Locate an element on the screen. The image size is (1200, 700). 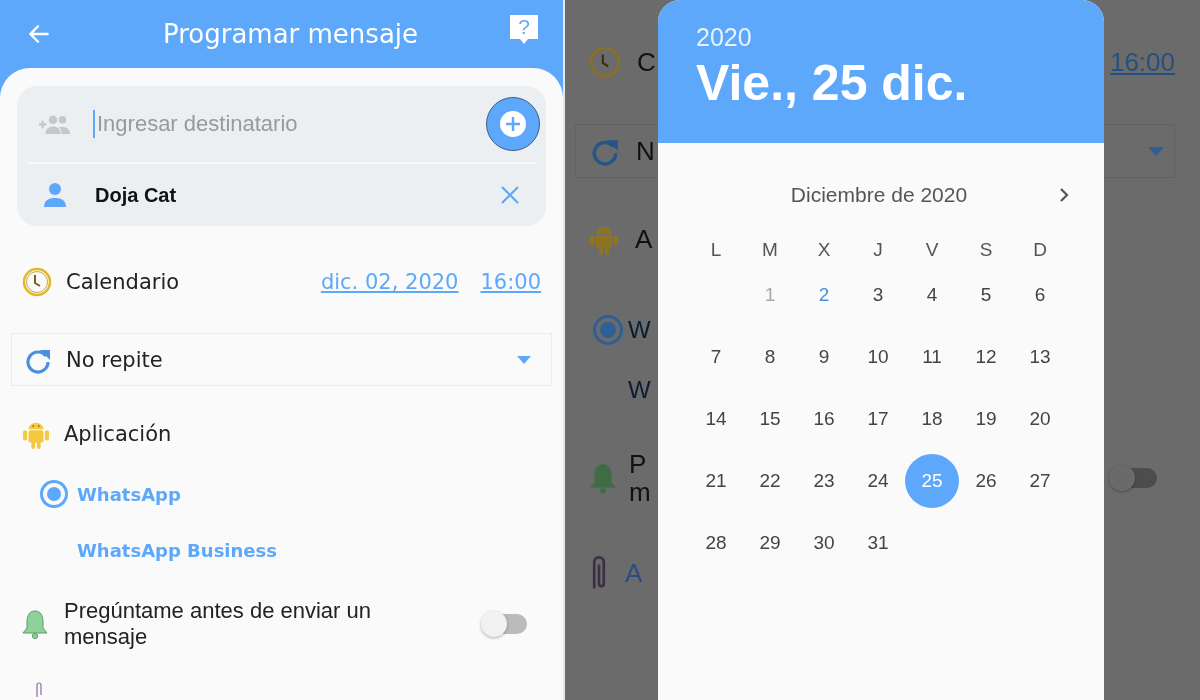
confirm-label: P is located at coordinates (638, 464).